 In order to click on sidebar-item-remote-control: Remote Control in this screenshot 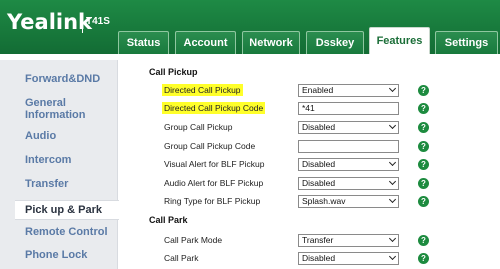, I will do `click(59, 232)`.